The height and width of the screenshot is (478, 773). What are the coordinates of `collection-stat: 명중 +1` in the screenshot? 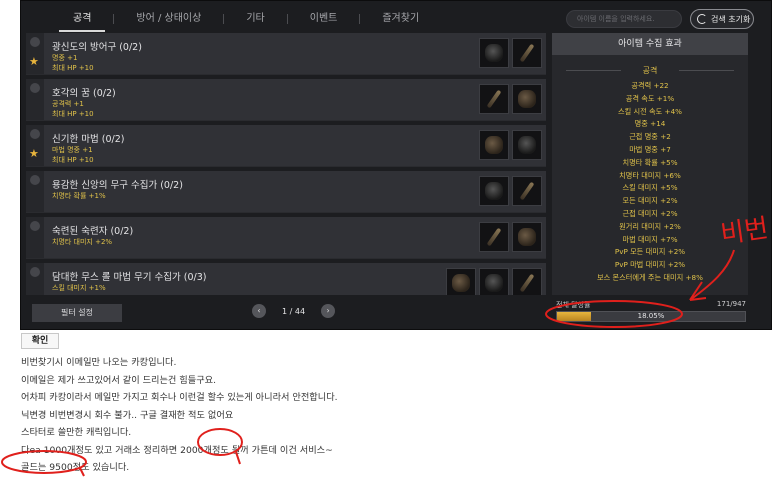 It's located at (65, 58).